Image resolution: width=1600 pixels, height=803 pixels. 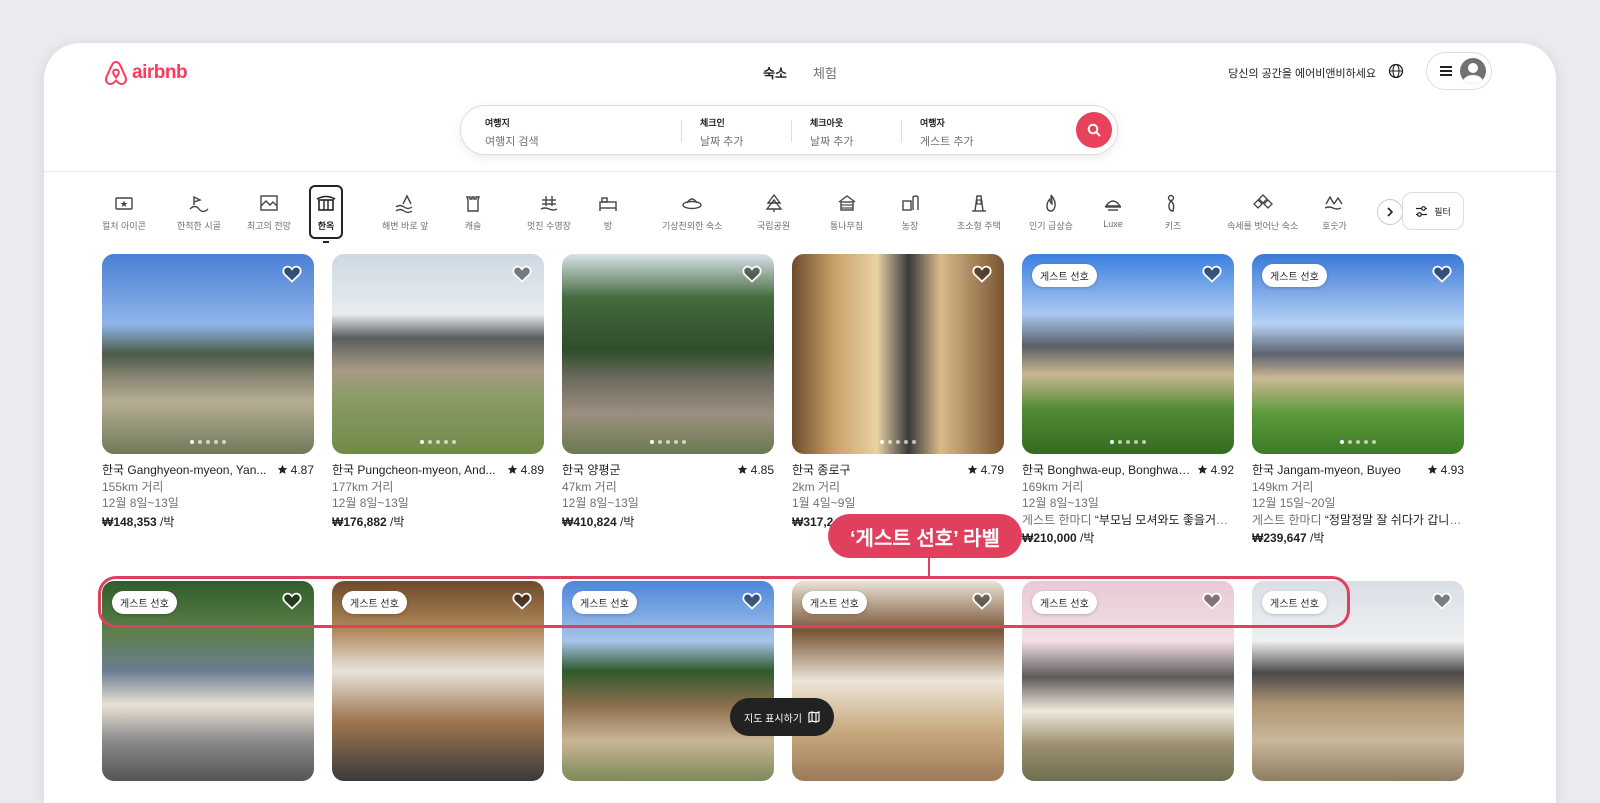 What do you see at coordinates (979, 226) in the screenshot?
I see `category-label: 초소형 주택` at bounding box center [979, 226].